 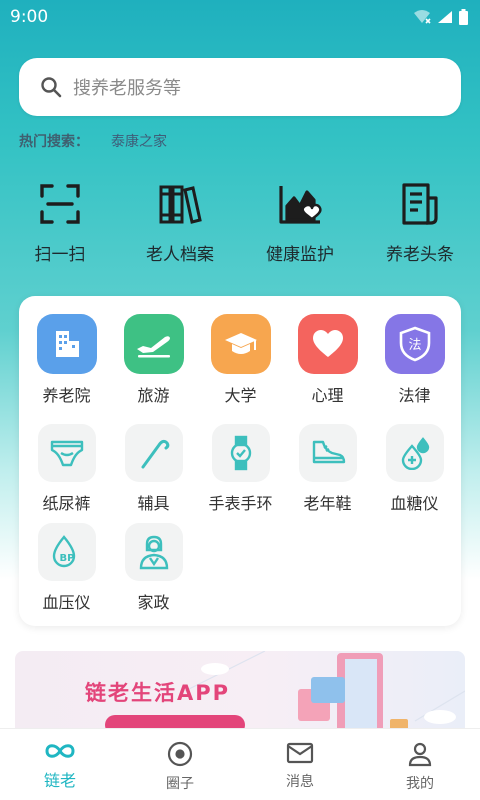 I want to click on diaper-icon, so click(x=66, y=453).